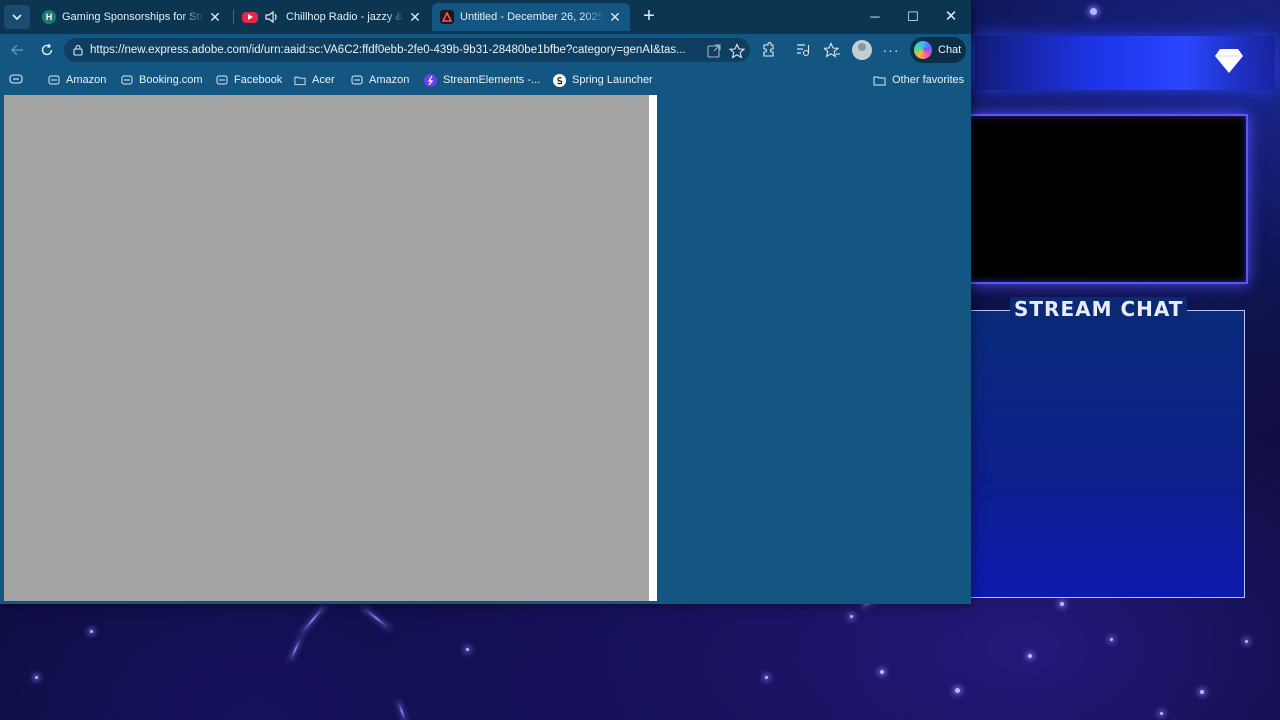 The width and height of the screenshot is (1280, 720). What do you see at coordinates (1106, 454) in the screenshot?
I see `stream-chat-panel` at bounding box center [1106, 454].